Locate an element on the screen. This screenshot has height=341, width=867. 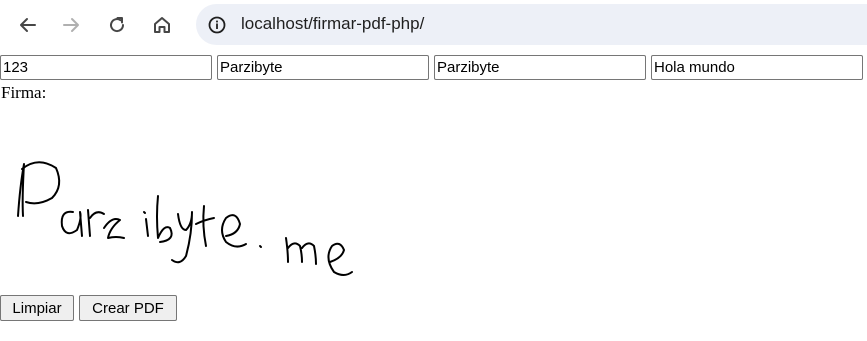
browser-toolbar: localhost/firmar-pdf-php/ is located at coordinates (433, 25).